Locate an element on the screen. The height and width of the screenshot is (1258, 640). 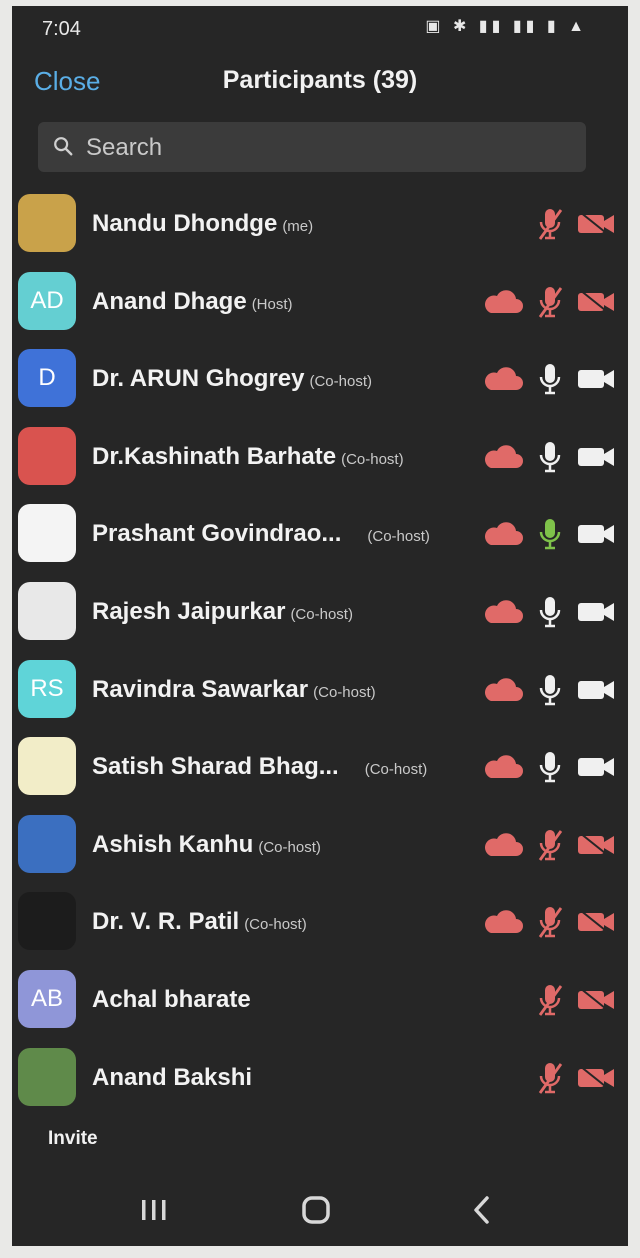
status-time: 7:04 is located at coordinates (61, 29).